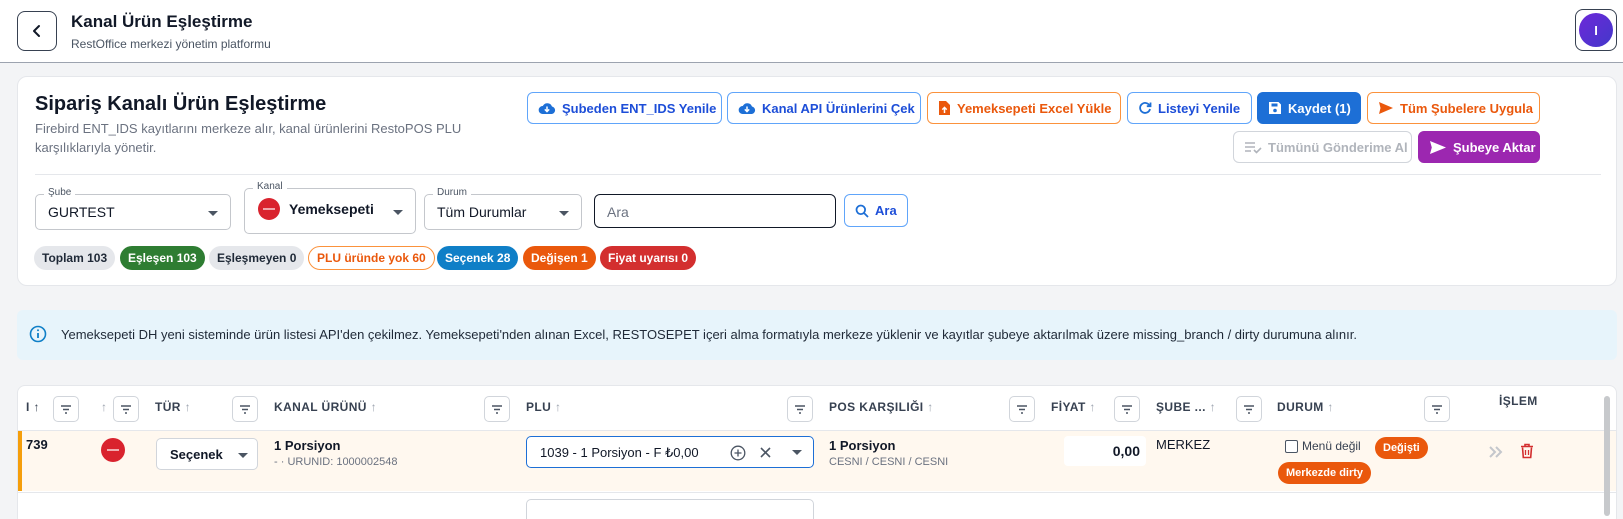 The width and height of the screenshot is (1623, 519). Describe the element at coordinates (257, 258) in the screenshot. I see `chip-unmatched: Eşleşmeyen 0` at that location.